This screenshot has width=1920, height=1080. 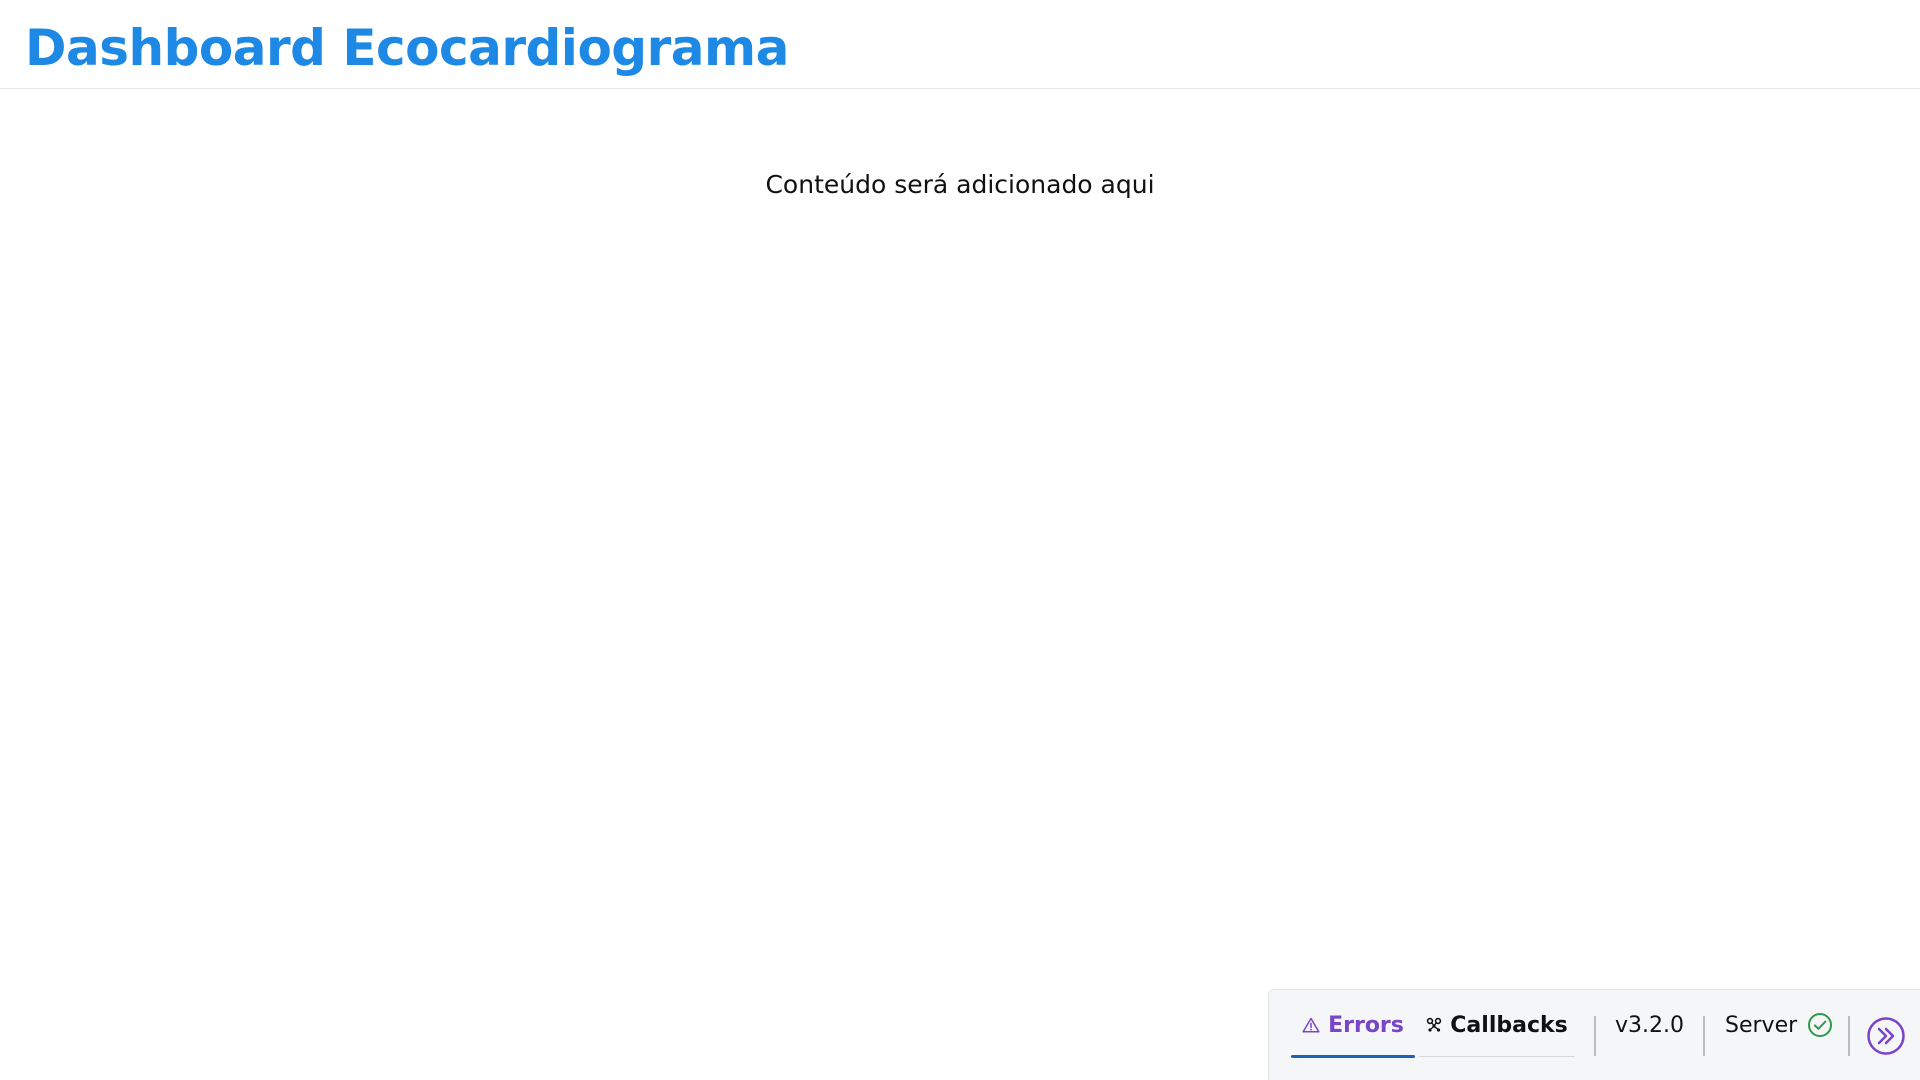 I want to click on dash-devtools-bar: Errors Callbacks v3.2.0 Server, so click(x=1594, y=1034).